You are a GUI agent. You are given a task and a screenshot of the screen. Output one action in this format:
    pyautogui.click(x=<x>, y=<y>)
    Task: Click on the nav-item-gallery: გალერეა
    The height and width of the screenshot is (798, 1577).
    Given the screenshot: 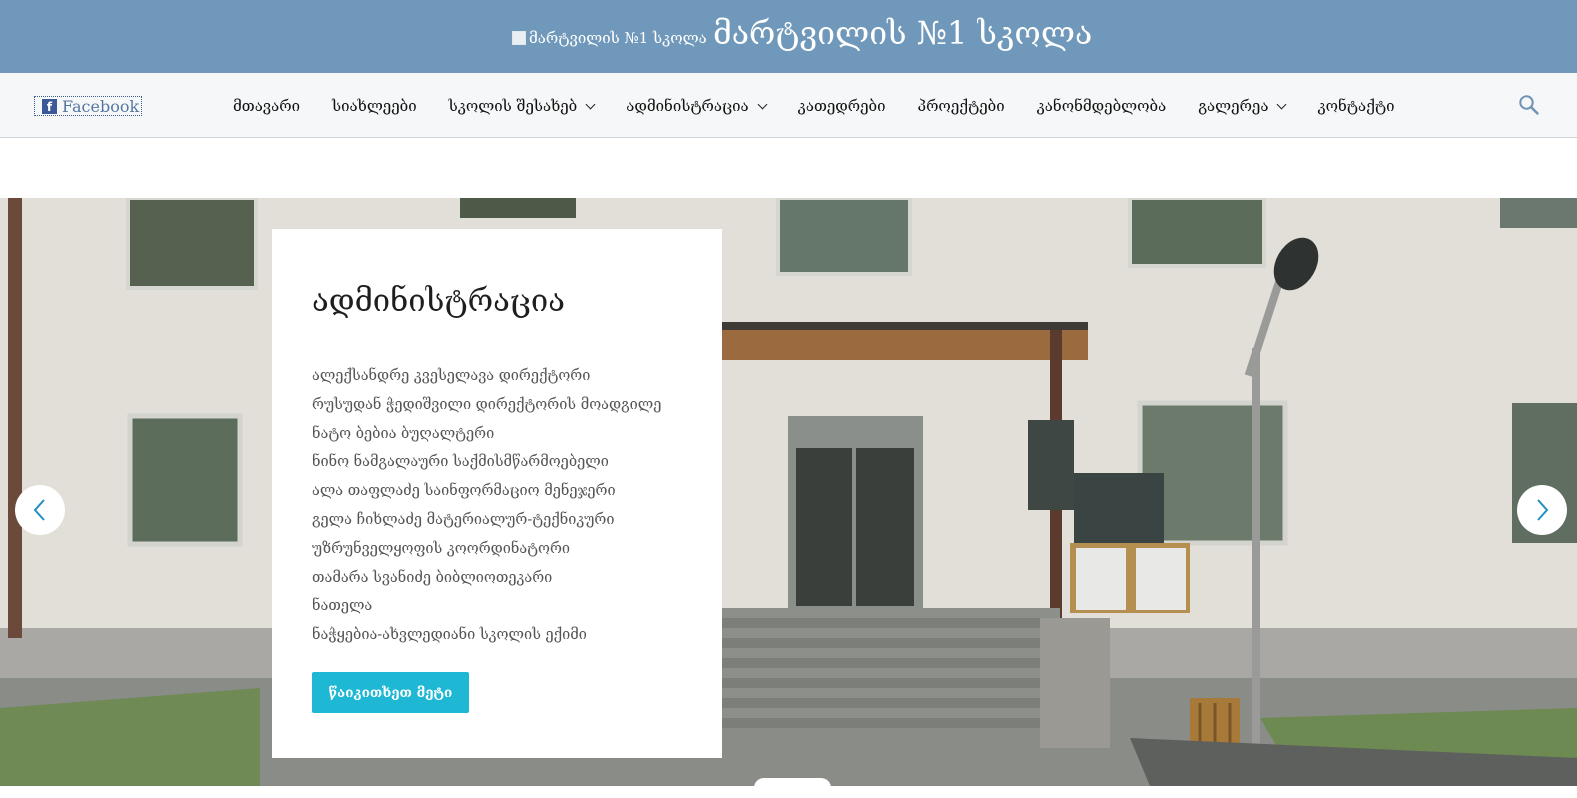 What is the action you would take?
    pyautogui.click(x=1242, y=106)
    